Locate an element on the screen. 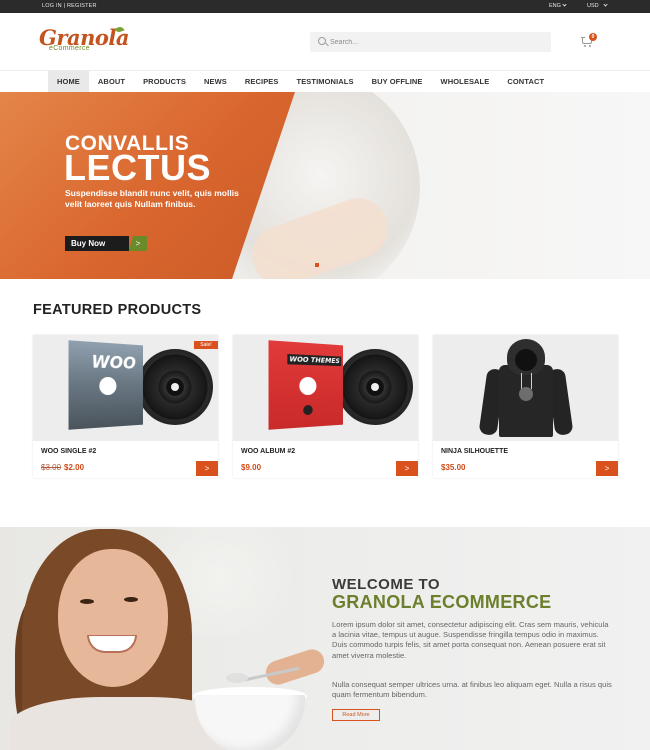  search-icon is located at coordinates (322, 41).